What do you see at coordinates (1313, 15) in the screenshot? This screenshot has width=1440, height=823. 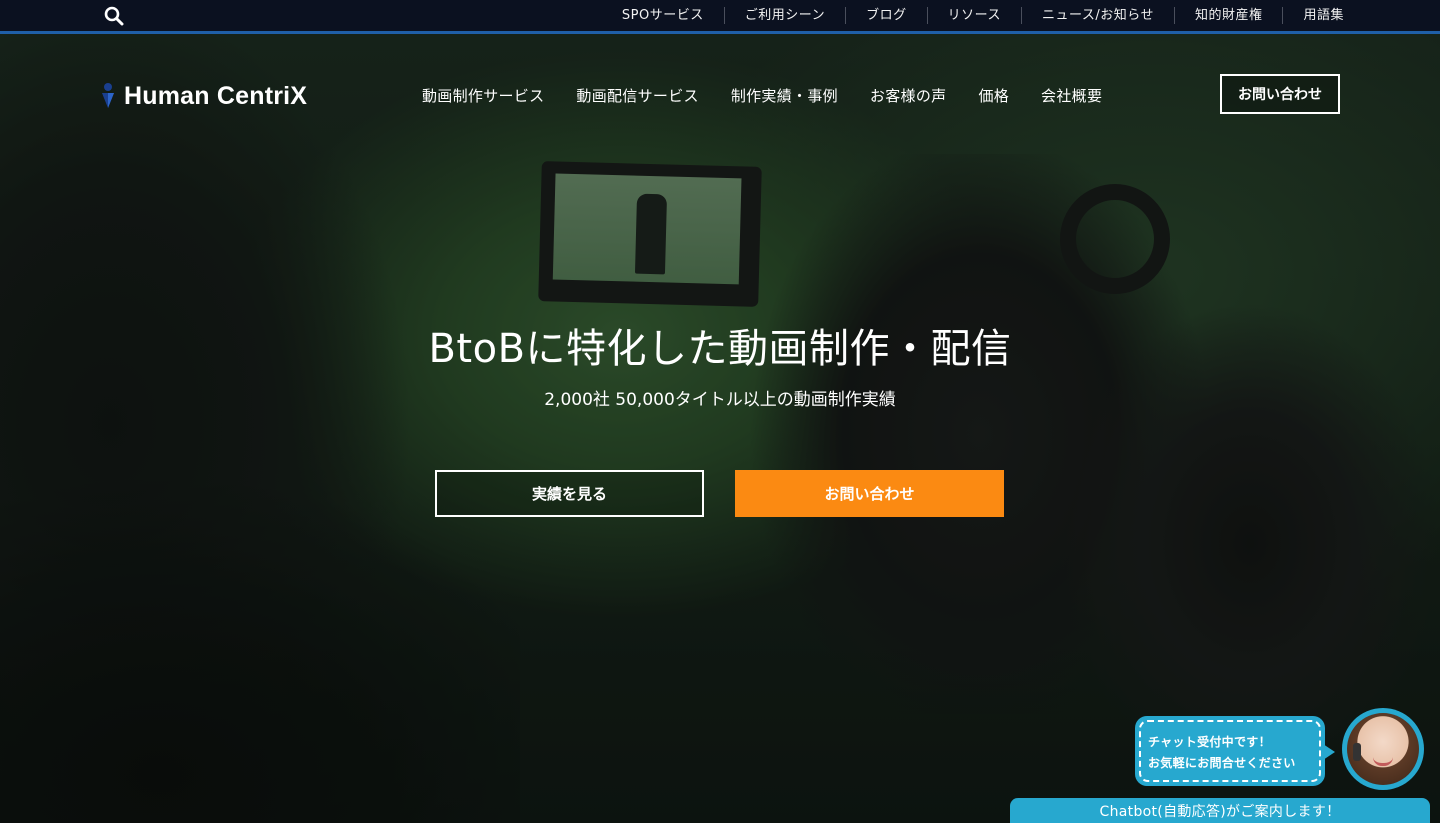 I see `util-link-glossary: 用語集` at bounding box center [1313, 15].